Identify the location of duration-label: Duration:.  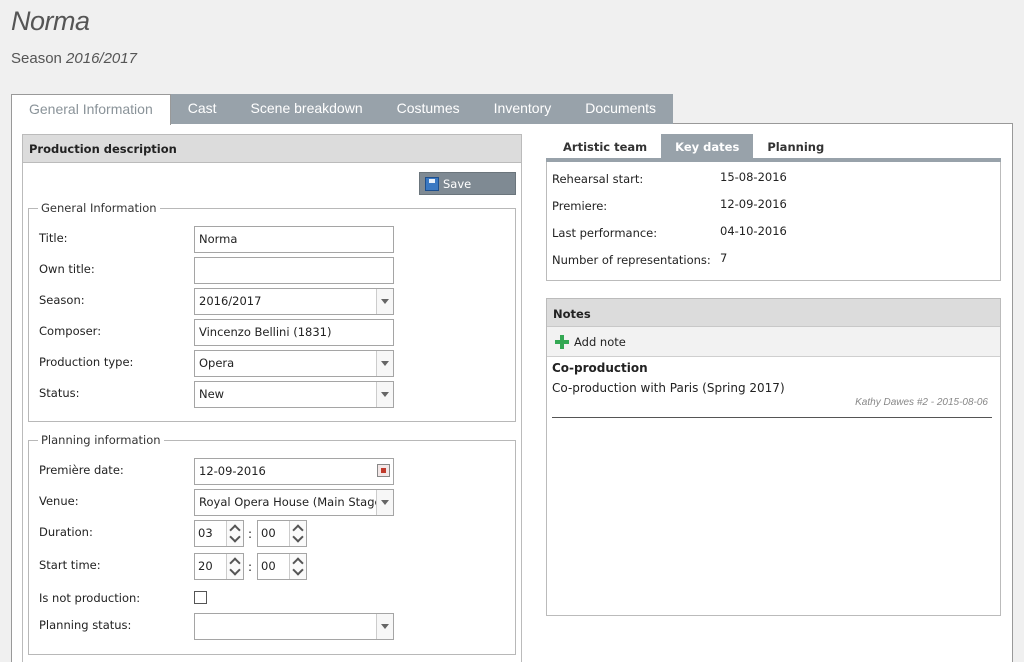
(66, 532).